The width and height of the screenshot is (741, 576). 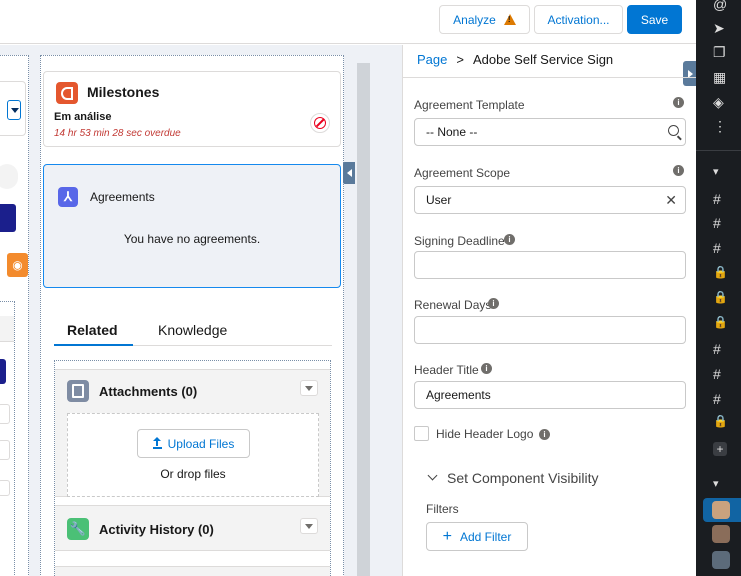 I want to click on renewal-days-input, so click(x=550, y=330).